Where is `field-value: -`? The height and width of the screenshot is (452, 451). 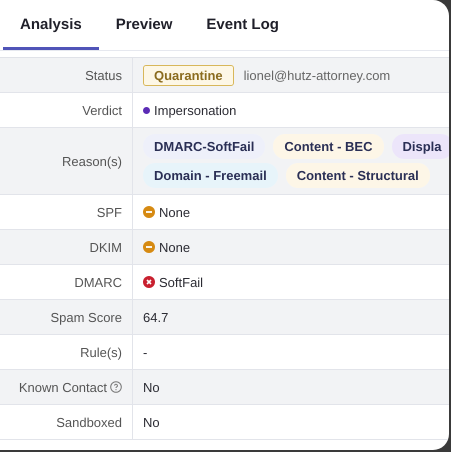
field-value: - is located at coordinates (145, 352).